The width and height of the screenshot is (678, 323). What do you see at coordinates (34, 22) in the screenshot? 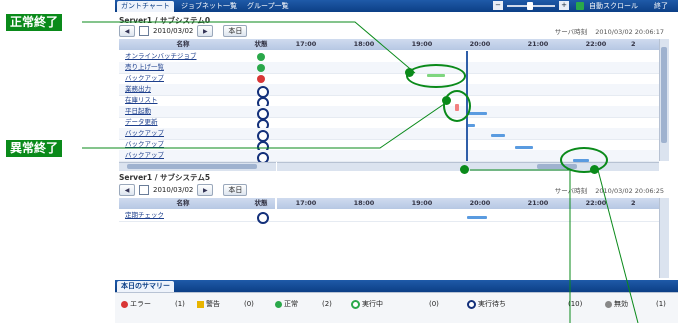
I see `callout-normal-end: 正常終了` at bounding box center [34, 22].